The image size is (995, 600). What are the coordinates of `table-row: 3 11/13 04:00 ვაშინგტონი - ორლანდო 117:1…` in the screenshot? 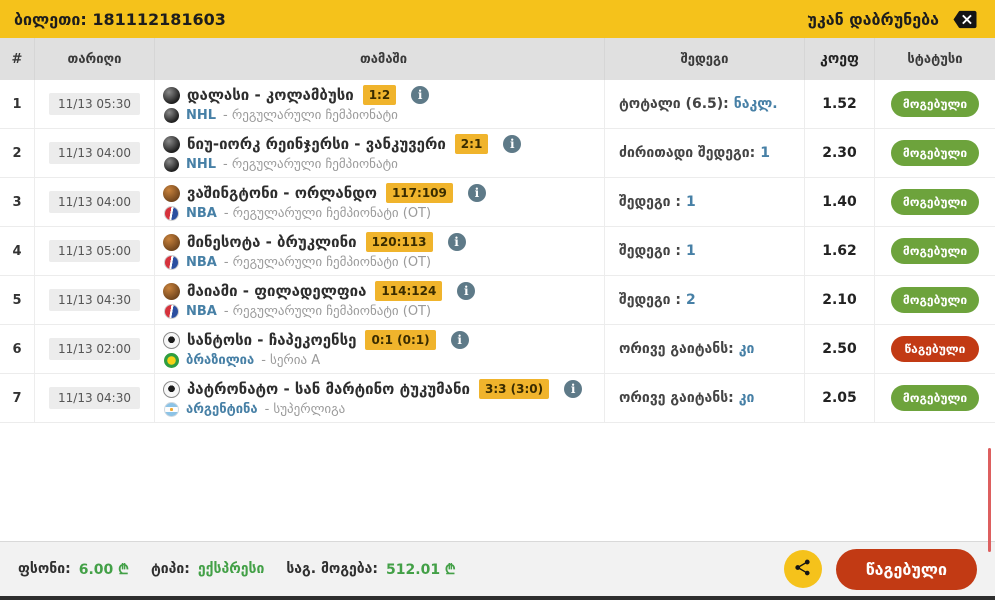 It's located at (497, 202).